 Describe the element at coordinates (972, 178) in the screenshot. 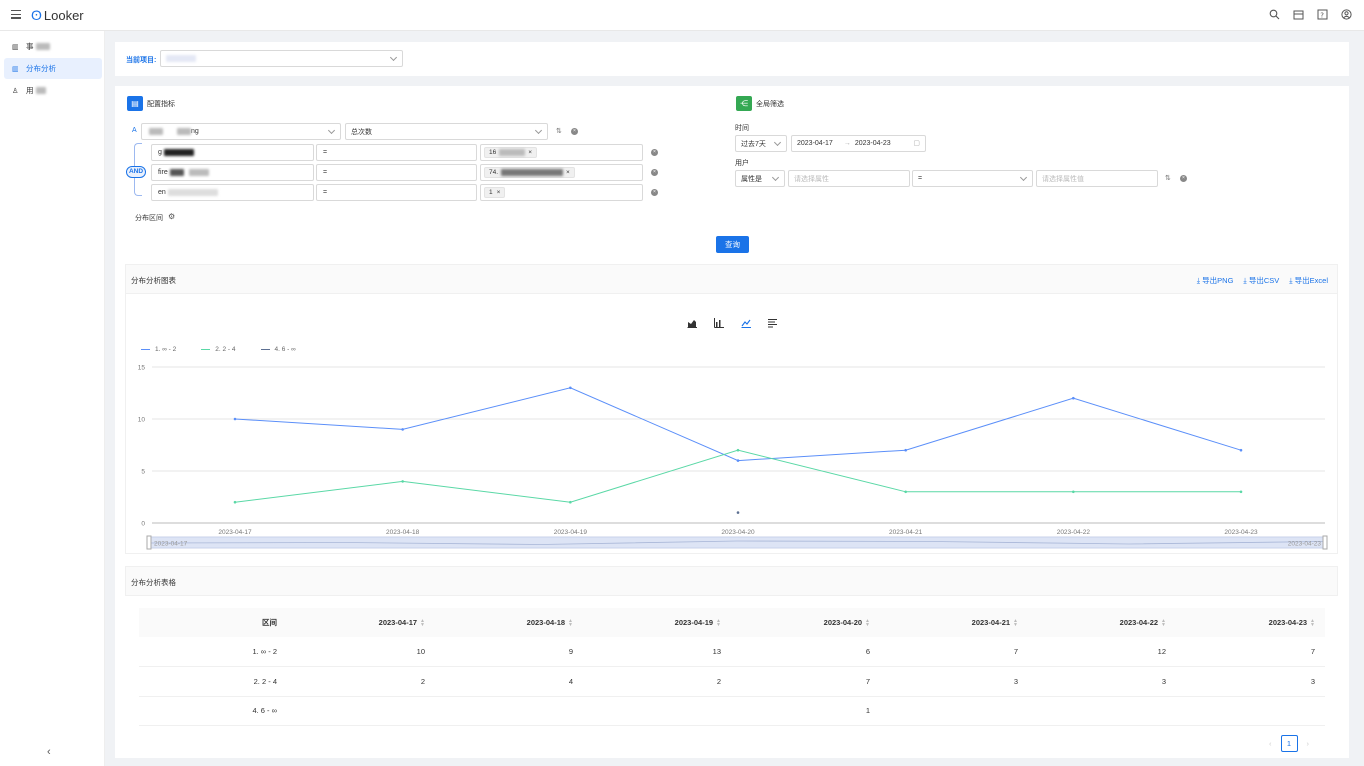

I see `attr-op-select: =` at that location.